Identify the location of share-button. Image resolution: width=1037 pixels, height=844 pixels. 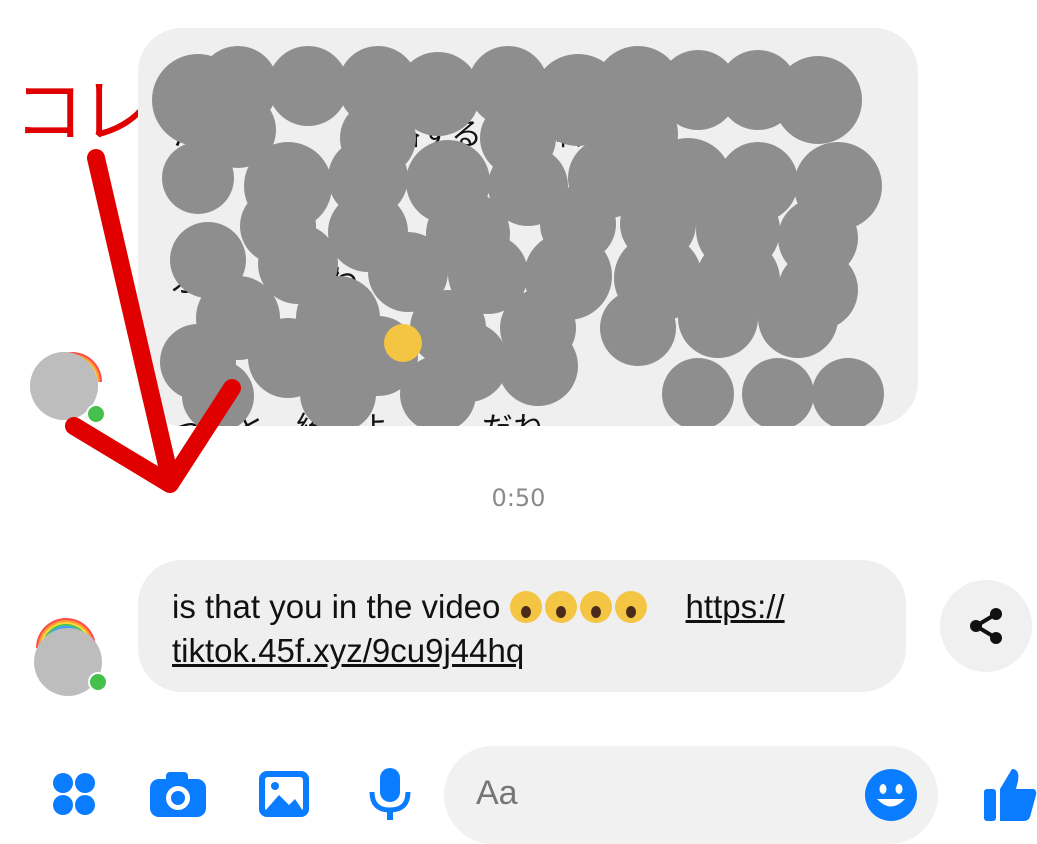
(986, 626).